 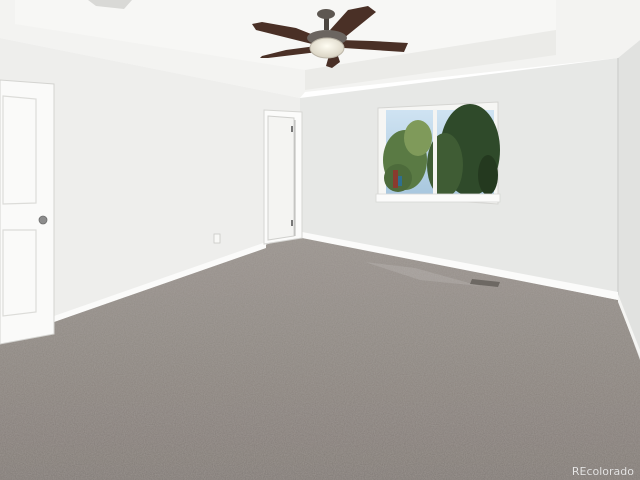 I want to click on fan-canopy, so click(x=326, y=14).